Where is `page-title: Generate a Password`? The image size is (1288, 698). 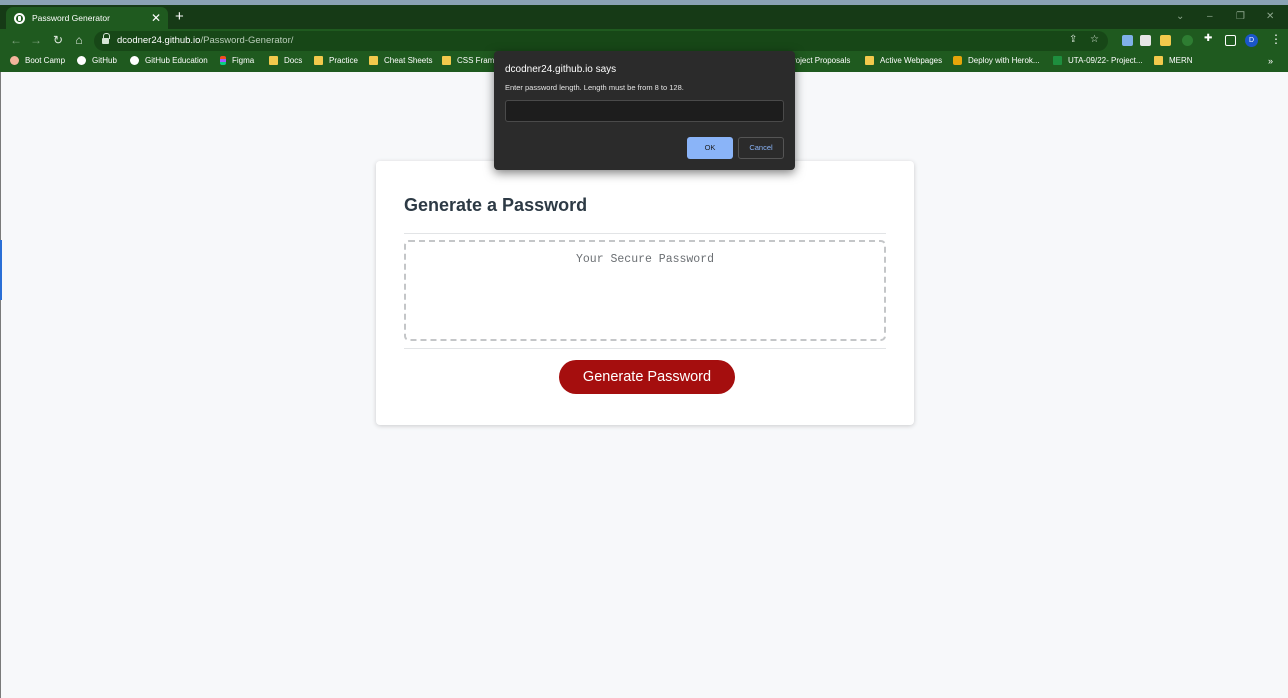
page-title: Generate a Password is located at coordinates (496, 205).